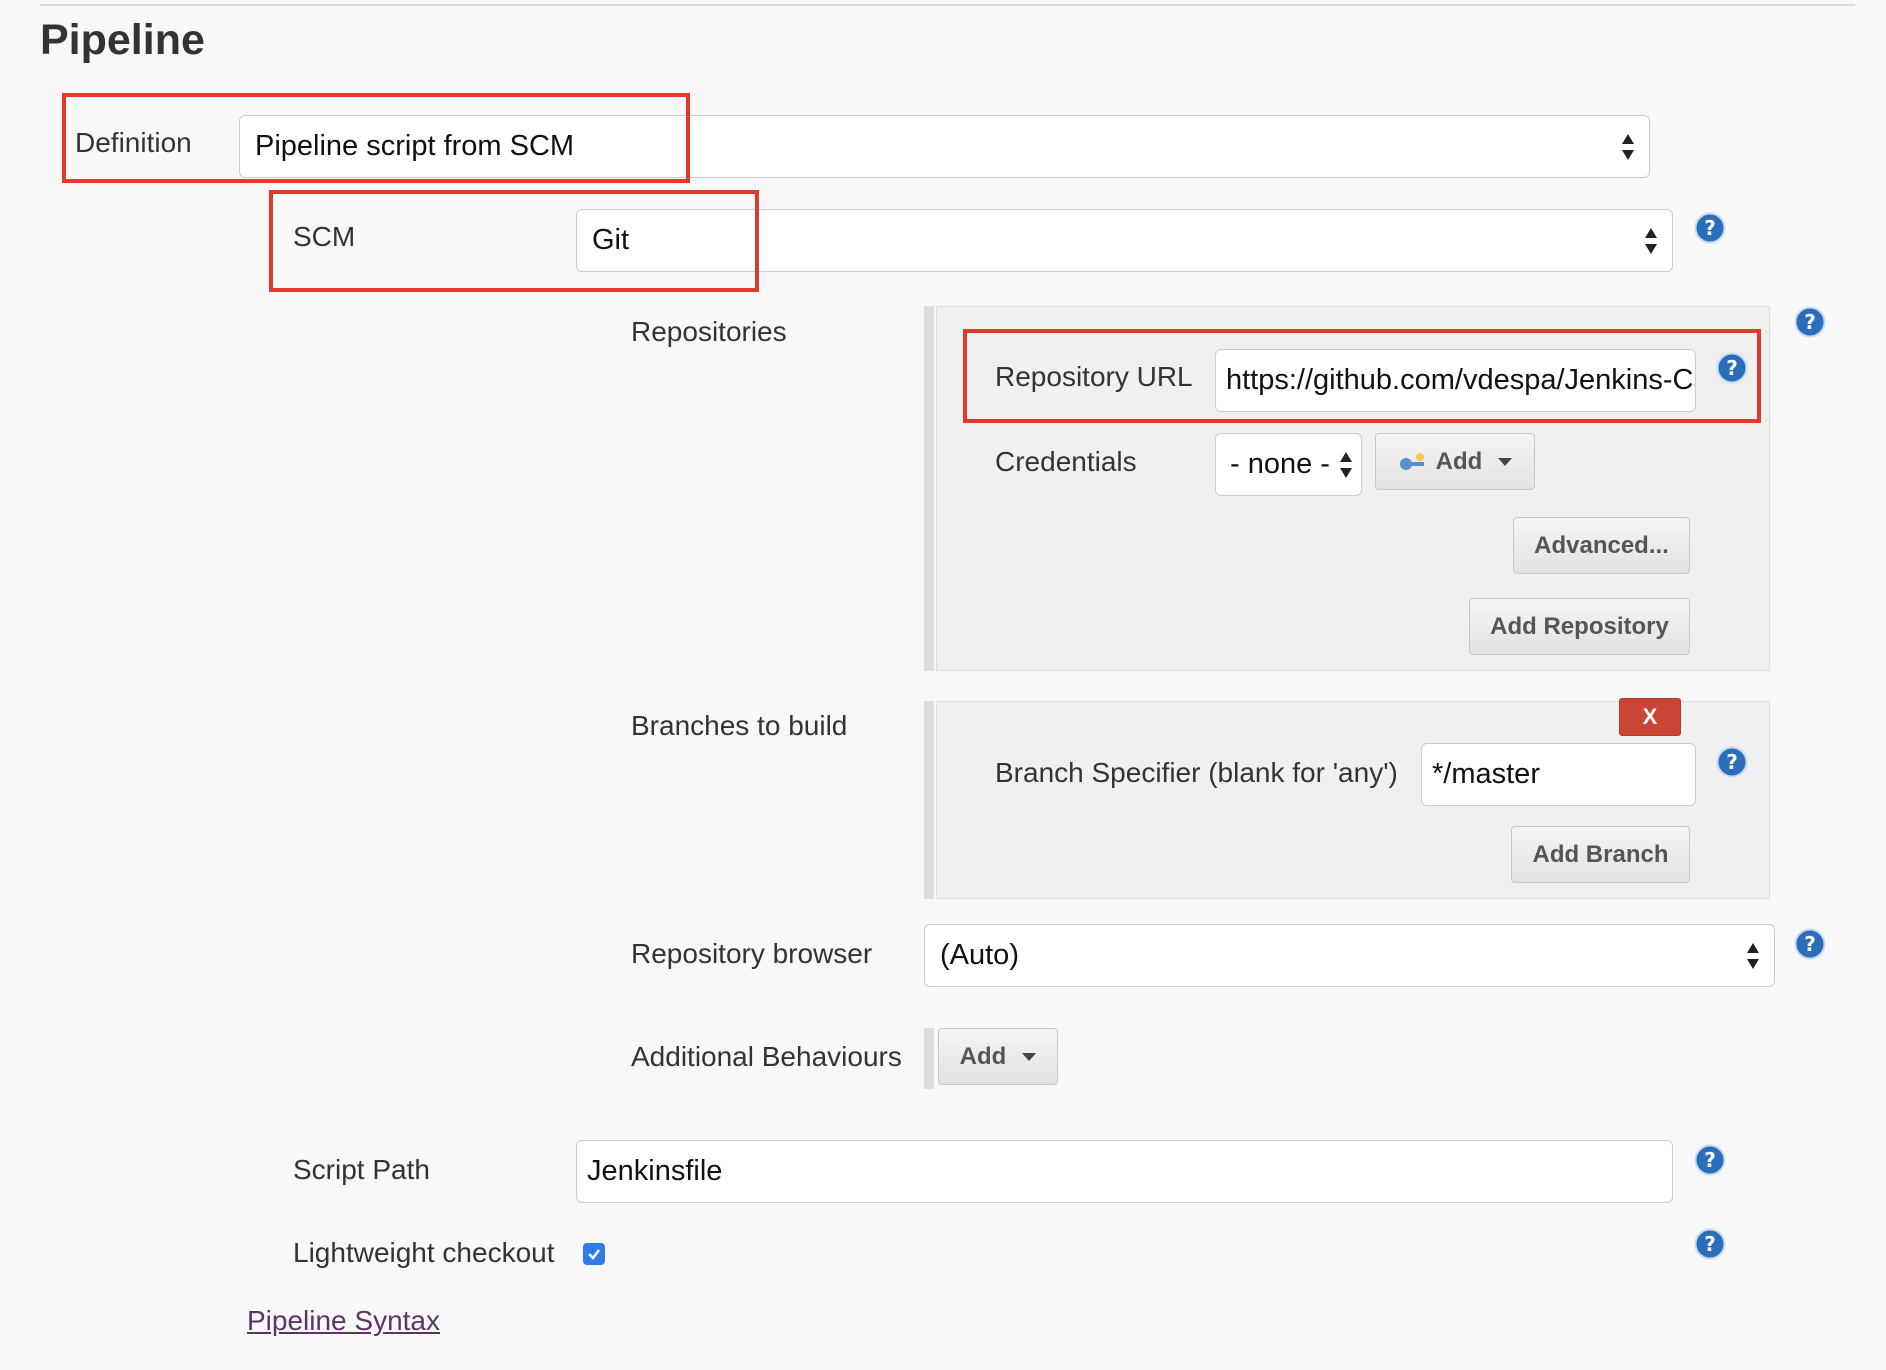 This screenshot has width=1886, height=1370. I want to click on key-icon, so click(1411, 461).